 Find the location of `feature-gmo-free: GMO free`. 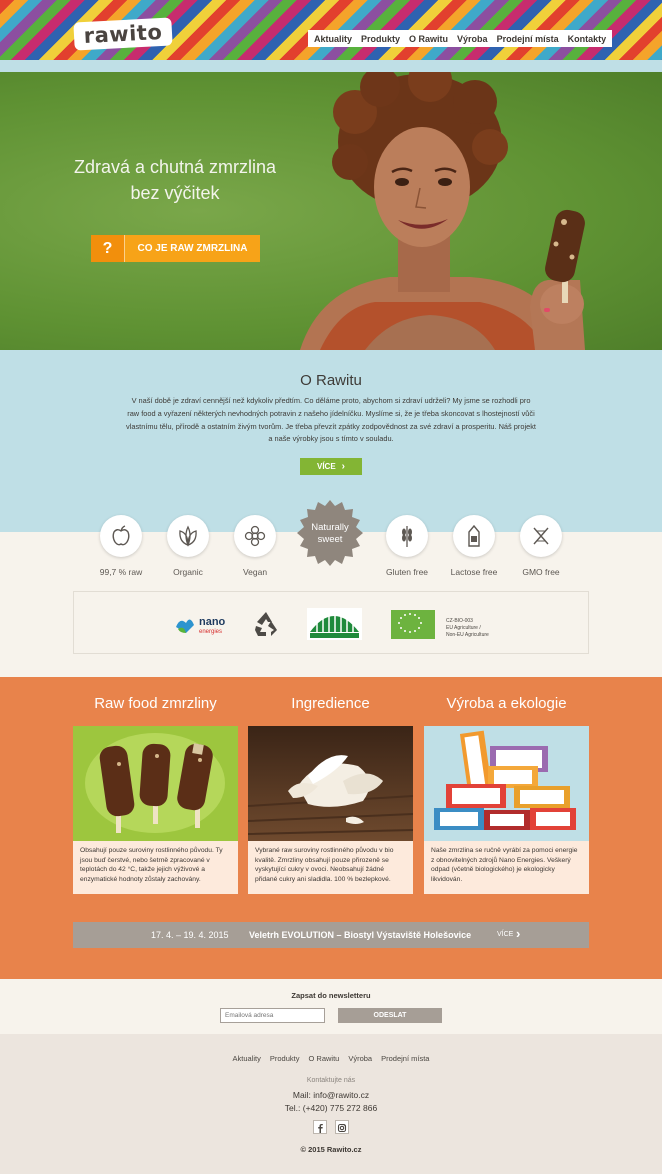

feature-gmo-free: GMO free is located at coordinates (541, 546).